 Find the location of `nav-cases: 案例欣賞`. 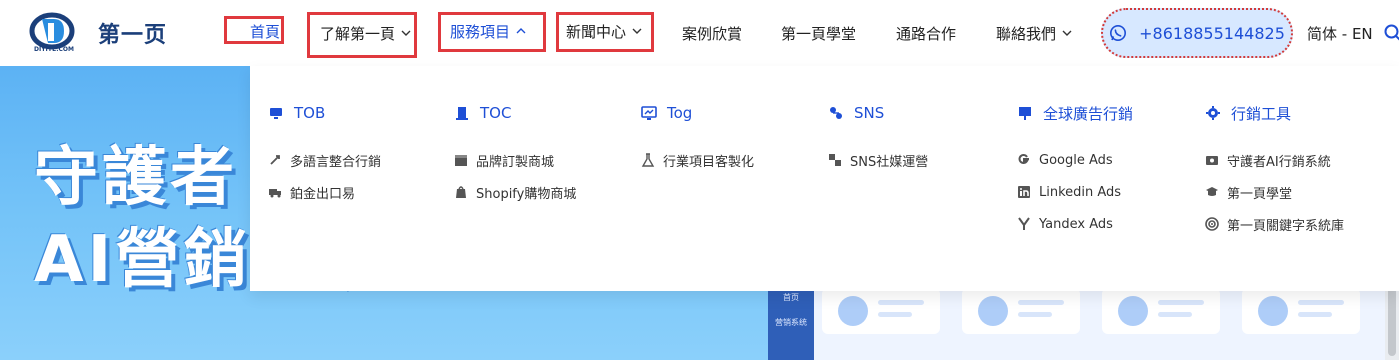

nav-cases: 案例欣賞 is located at coordinates (712, 33).